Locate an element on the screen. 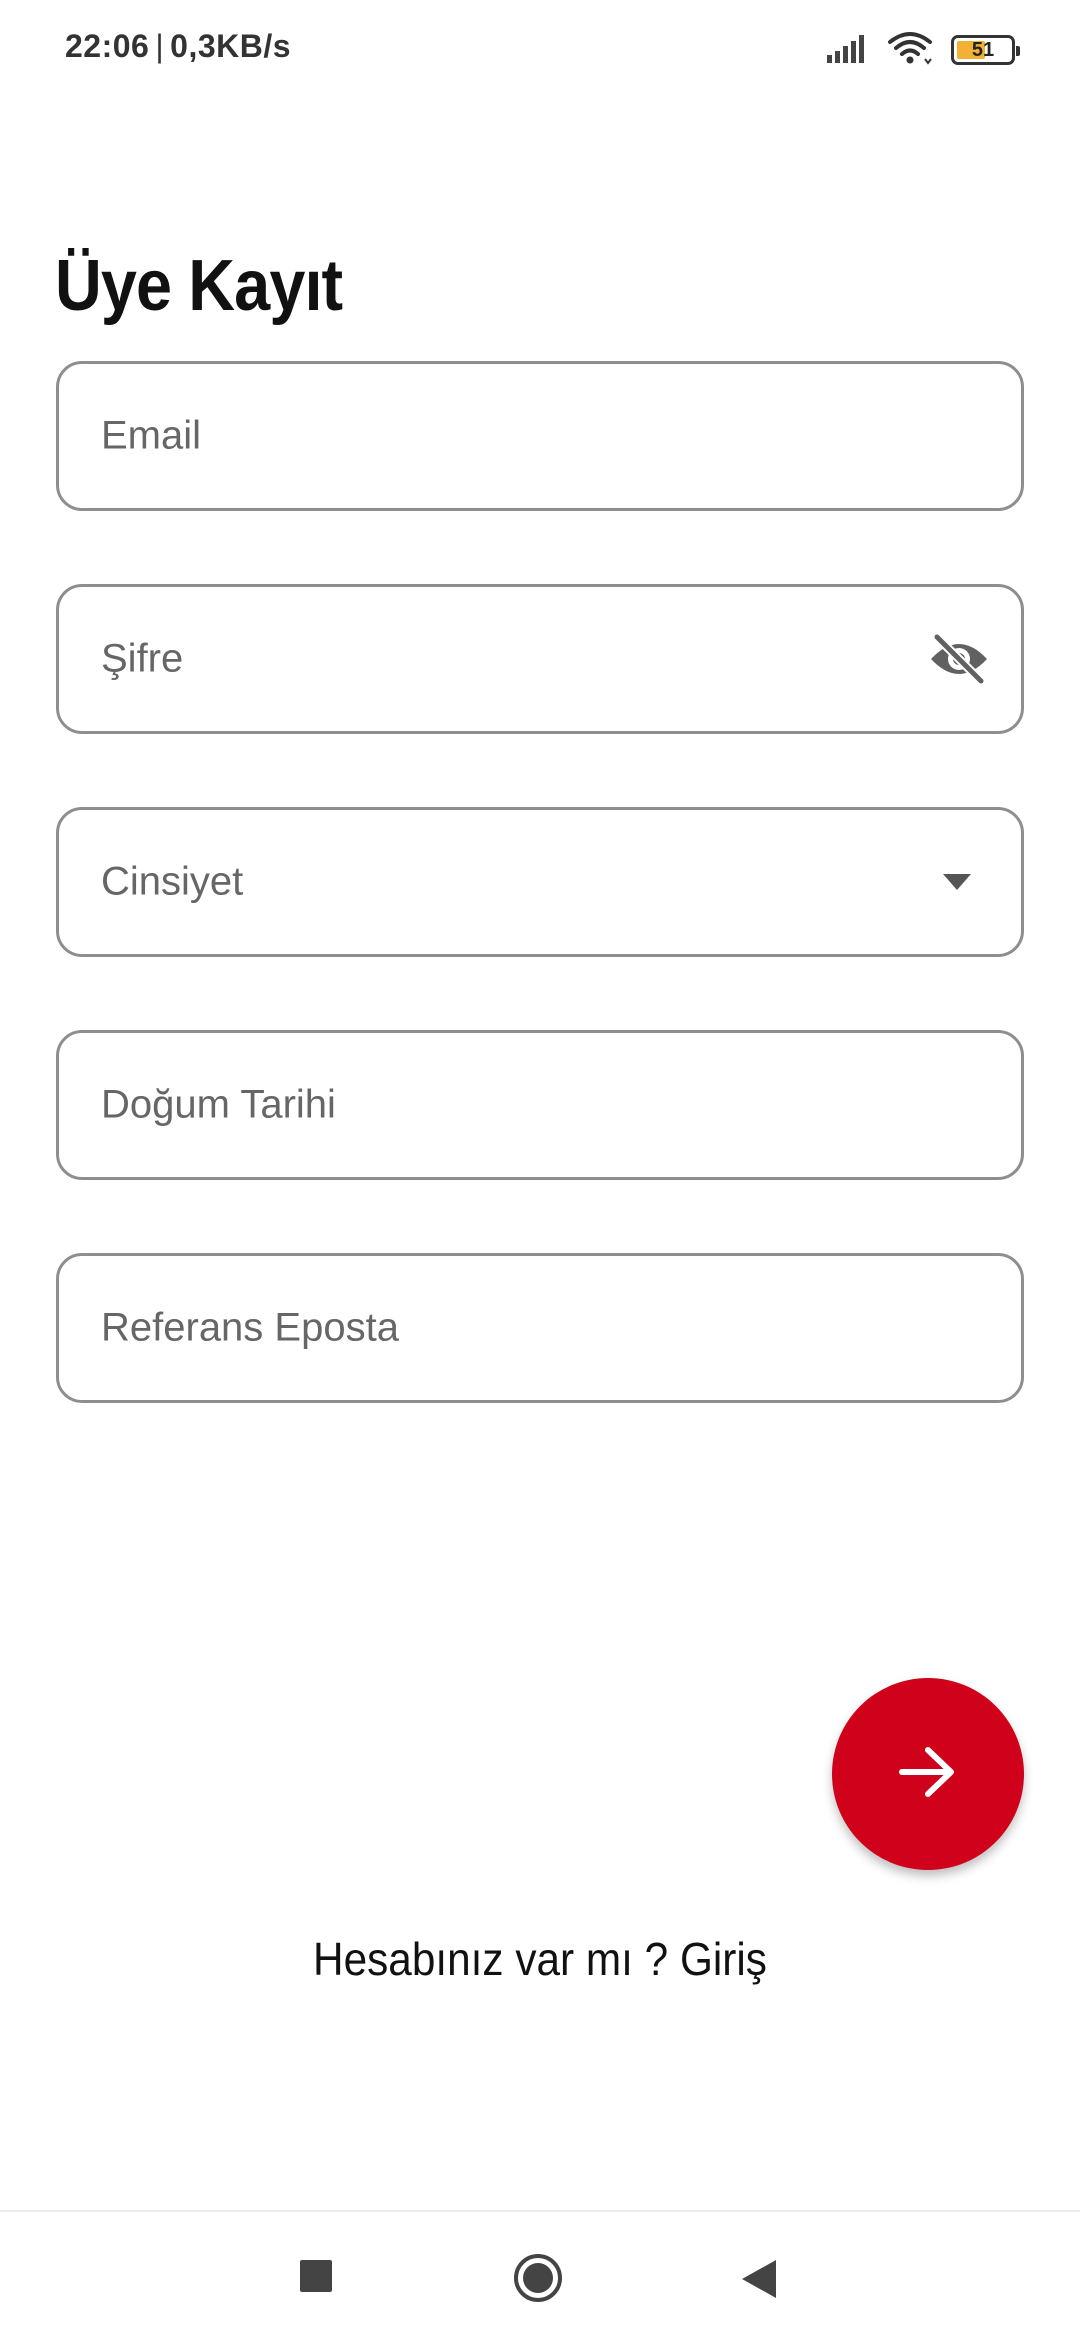 The width and height of the screenshot is (1080, 2340). page-title: Üye Kayıt is located at coordinates (199, 286).